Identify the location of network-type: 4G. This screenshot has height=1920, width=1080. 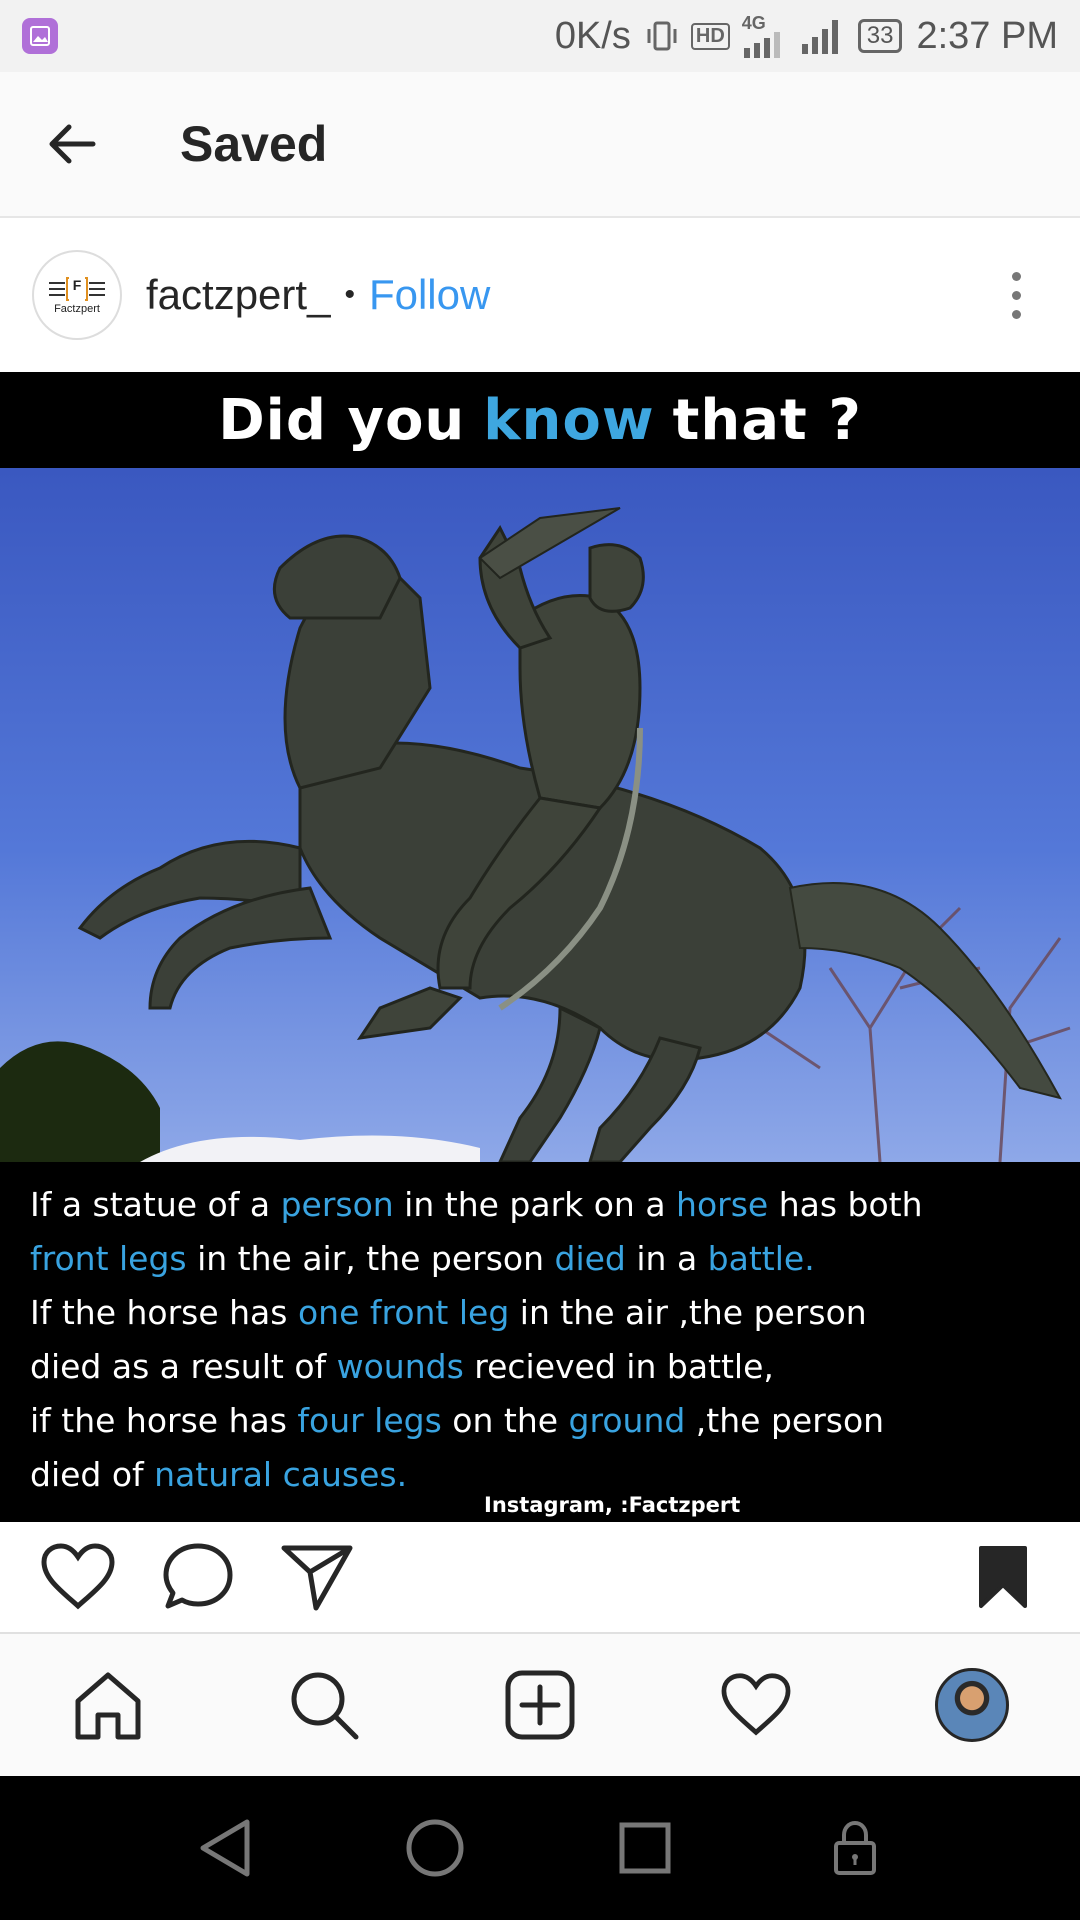
(753, 23).